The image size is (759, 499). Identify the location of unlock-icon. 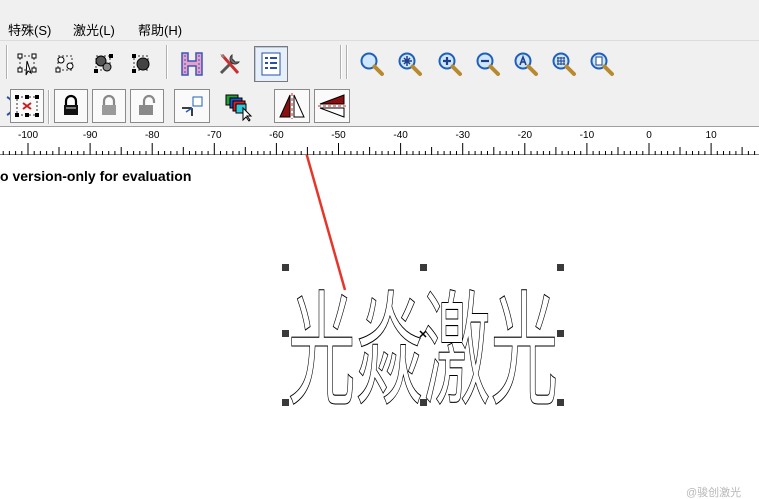
(147, 104).